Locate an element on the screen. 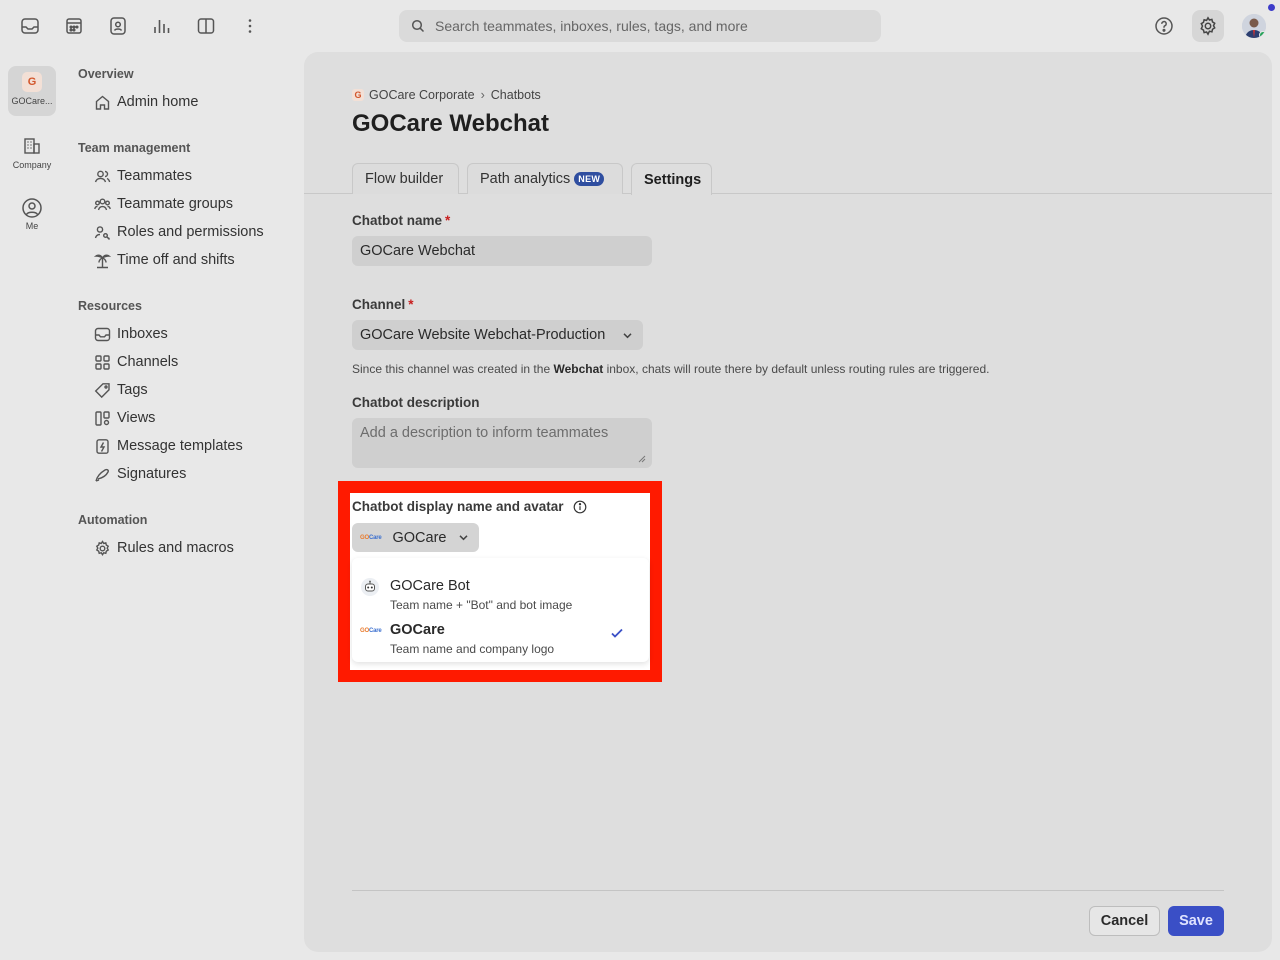  palm-tree-icon is located at coordinates (102, 260).